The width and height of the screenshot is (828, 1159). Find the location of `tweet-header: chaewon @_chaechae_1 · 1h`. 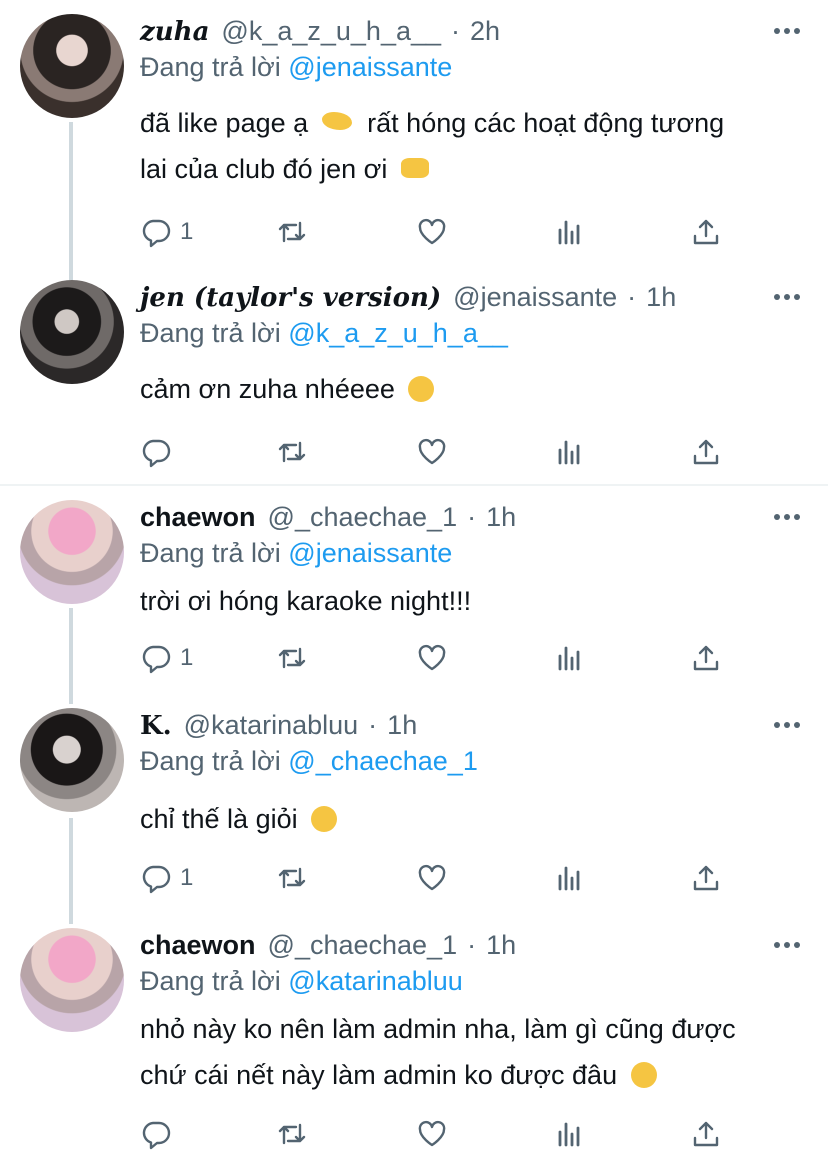

tweet-header: chaewon @_chaechae_1 · 1h is located at coordinates (328, 950).